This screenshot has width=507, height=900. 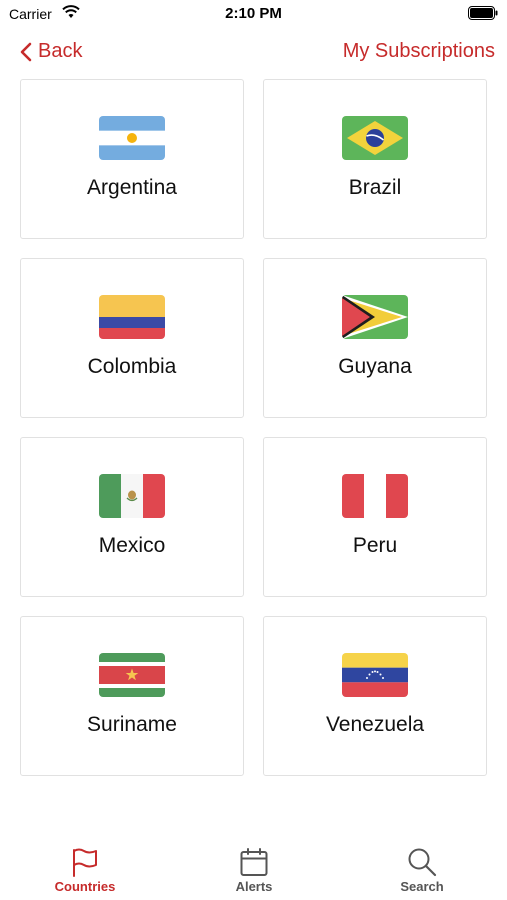 I want to click on guyana-flag-icon, so click(x=375, y=317).